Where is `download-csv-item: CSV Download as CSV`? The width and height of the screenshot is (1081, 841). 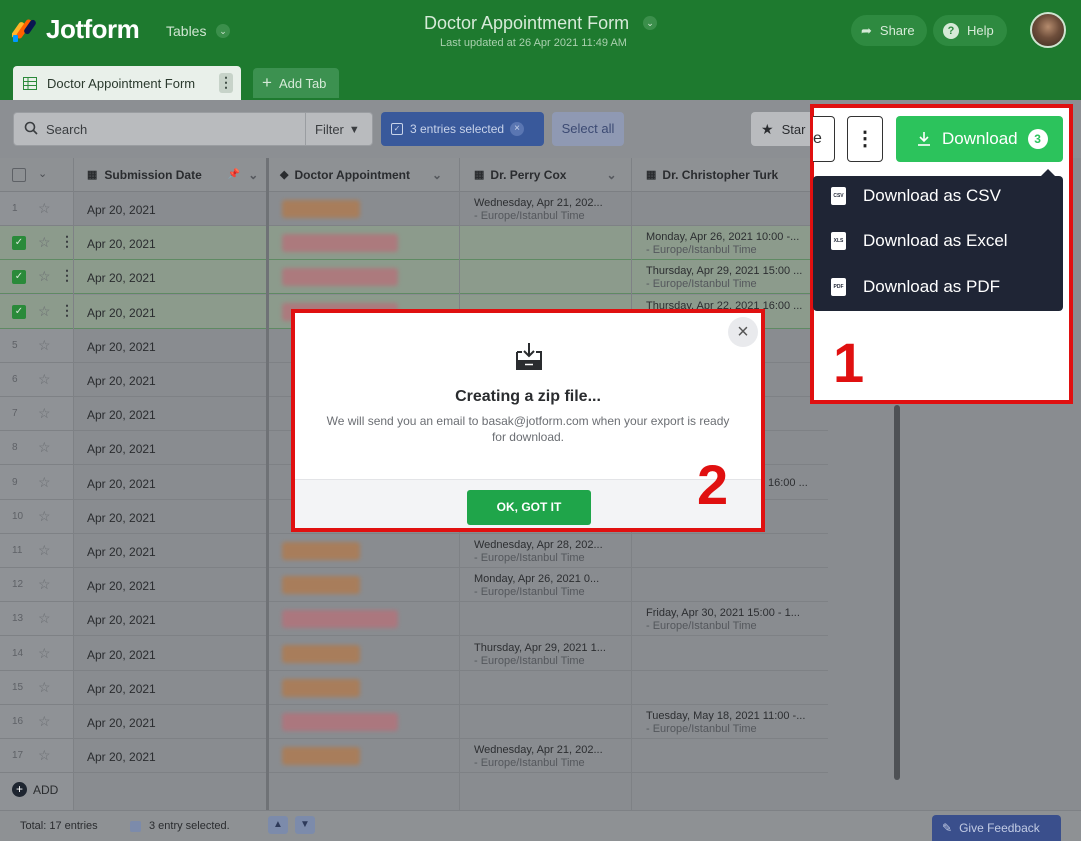 download-csv-item: CSV Download as CSV is located at coordinates (916, 196).